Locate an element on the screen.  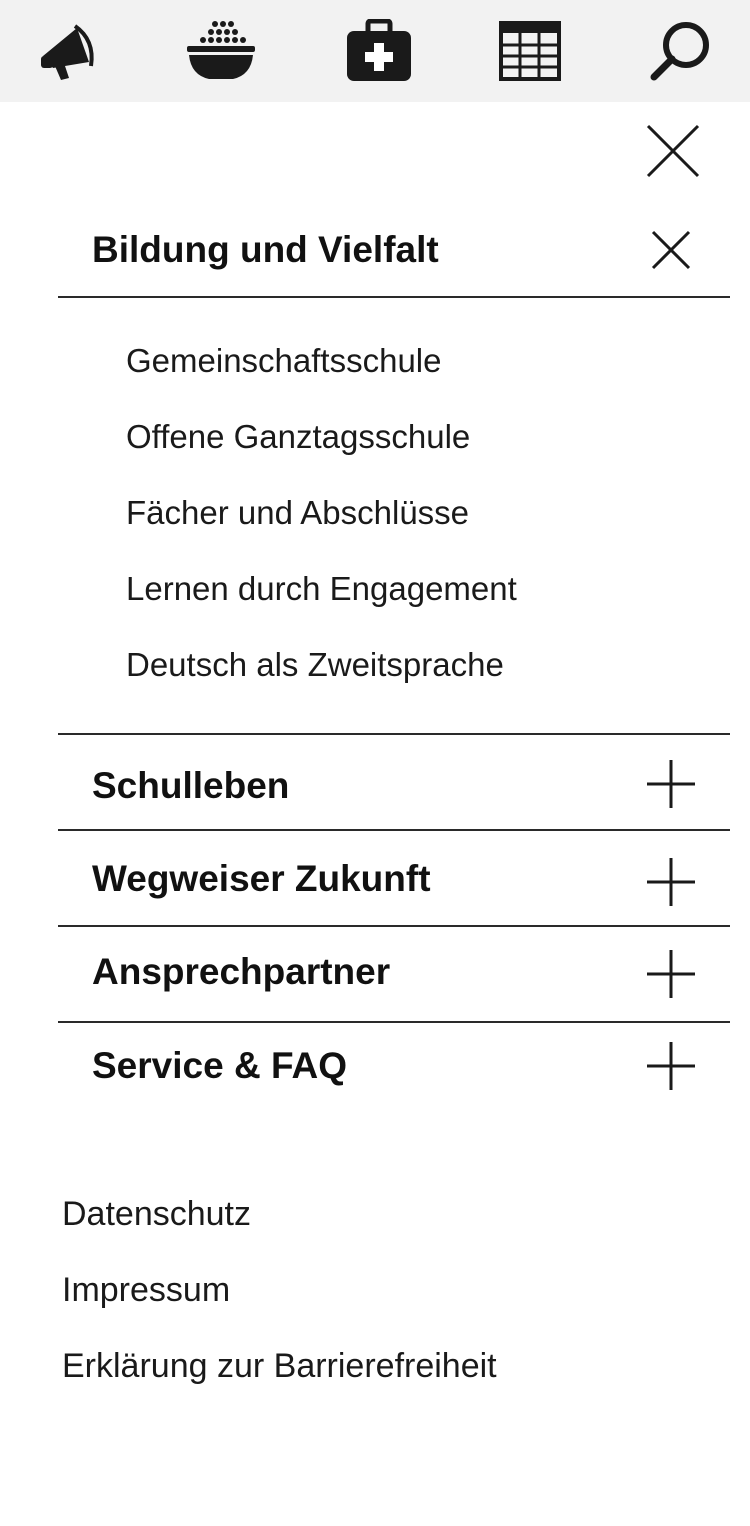
section-title: Schulleben is located at coordinates (191, 785).